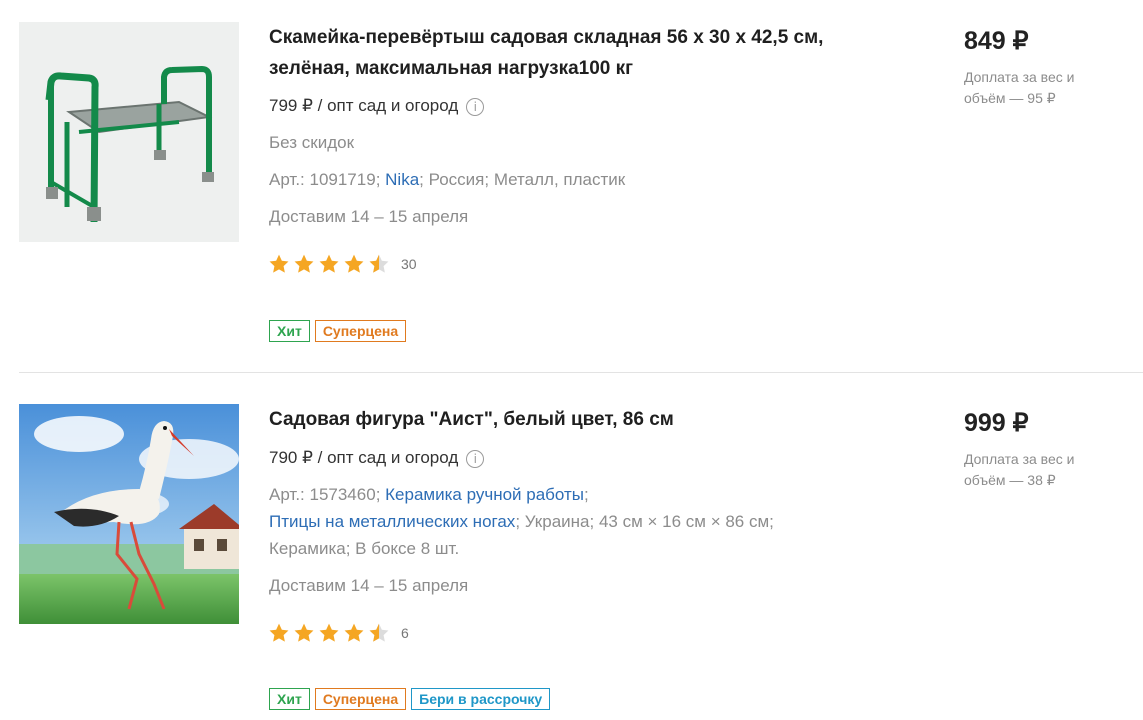  I want to click on product-price: 849 ₽, so click(996, 41).